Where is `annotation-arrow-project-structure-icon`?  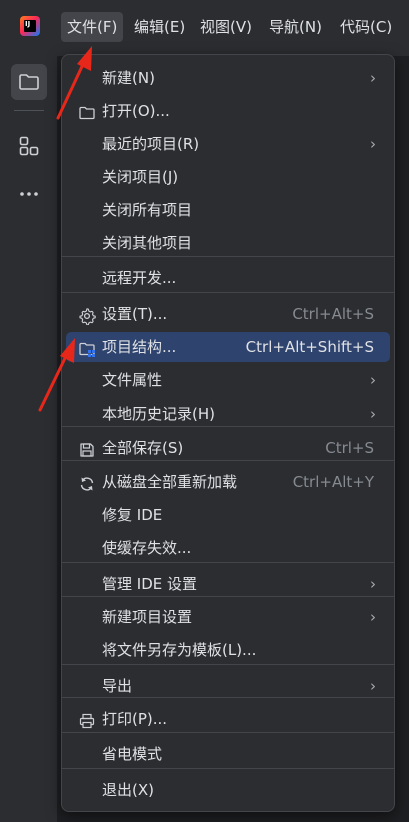 annotation-arrow-project-structure-icon is located at coordinates (56, 375).